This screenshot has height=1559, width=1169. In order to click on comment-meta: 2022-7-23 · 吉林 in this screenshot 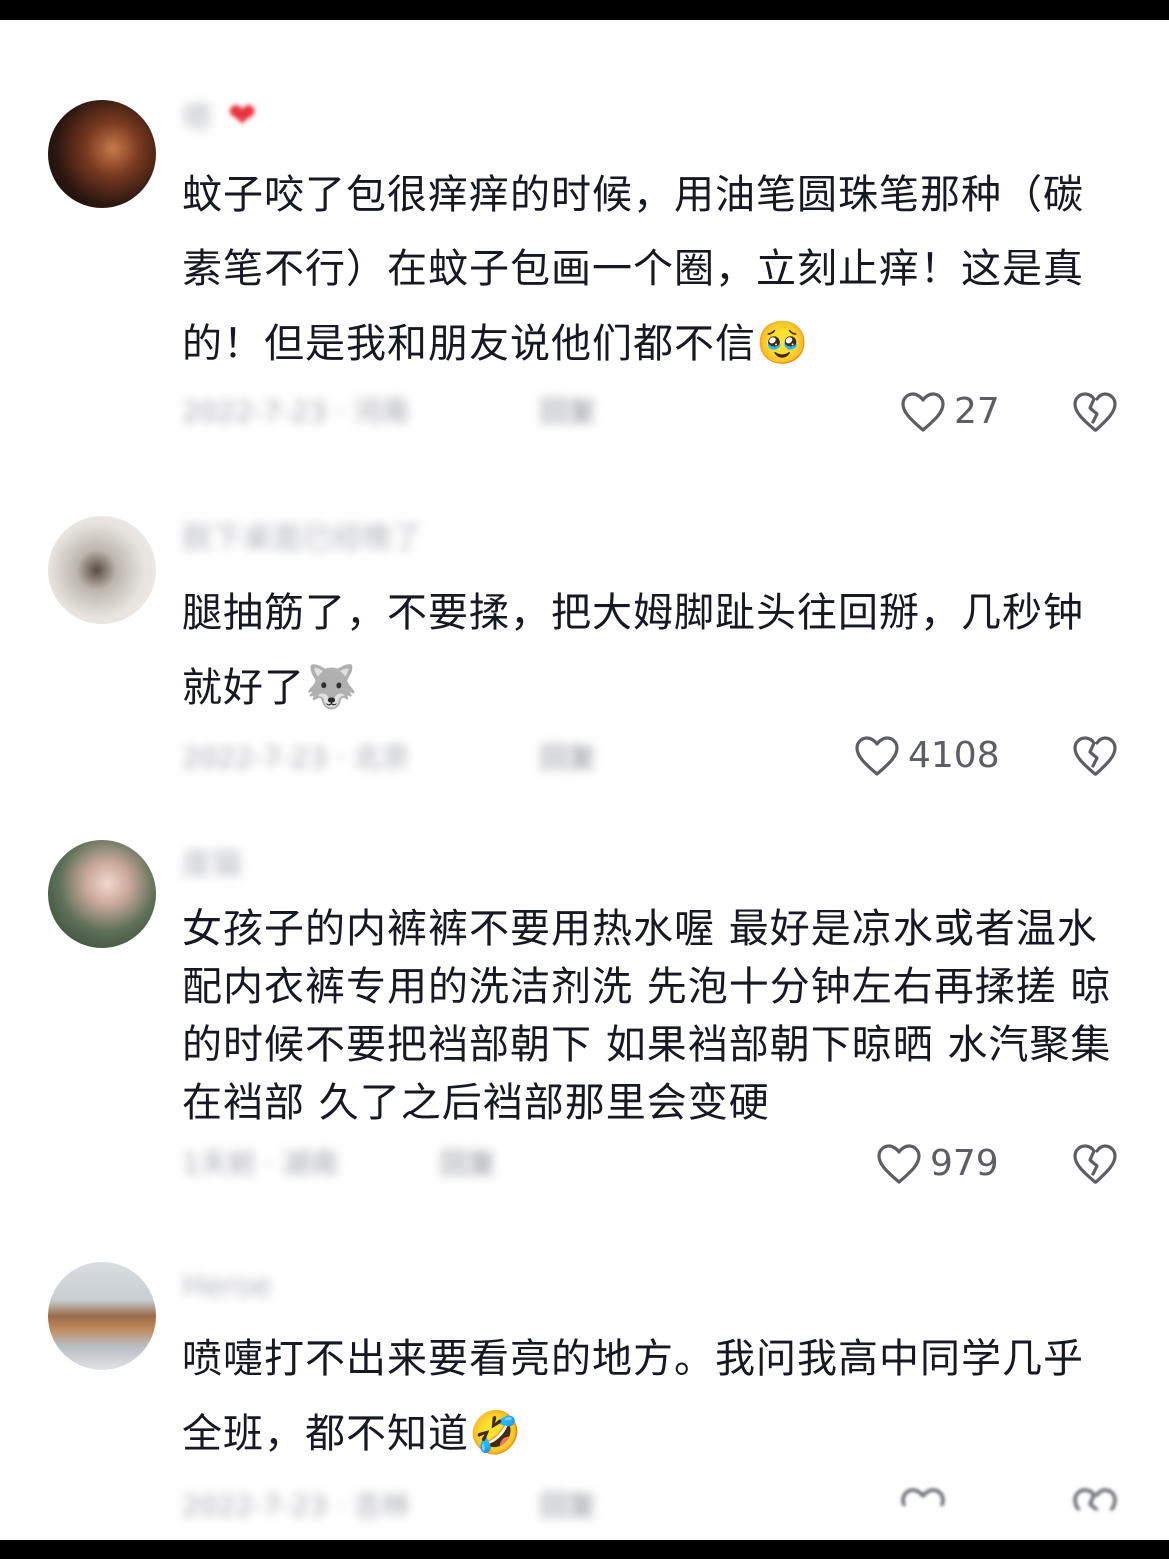, I will do `click(296, 1505)`.